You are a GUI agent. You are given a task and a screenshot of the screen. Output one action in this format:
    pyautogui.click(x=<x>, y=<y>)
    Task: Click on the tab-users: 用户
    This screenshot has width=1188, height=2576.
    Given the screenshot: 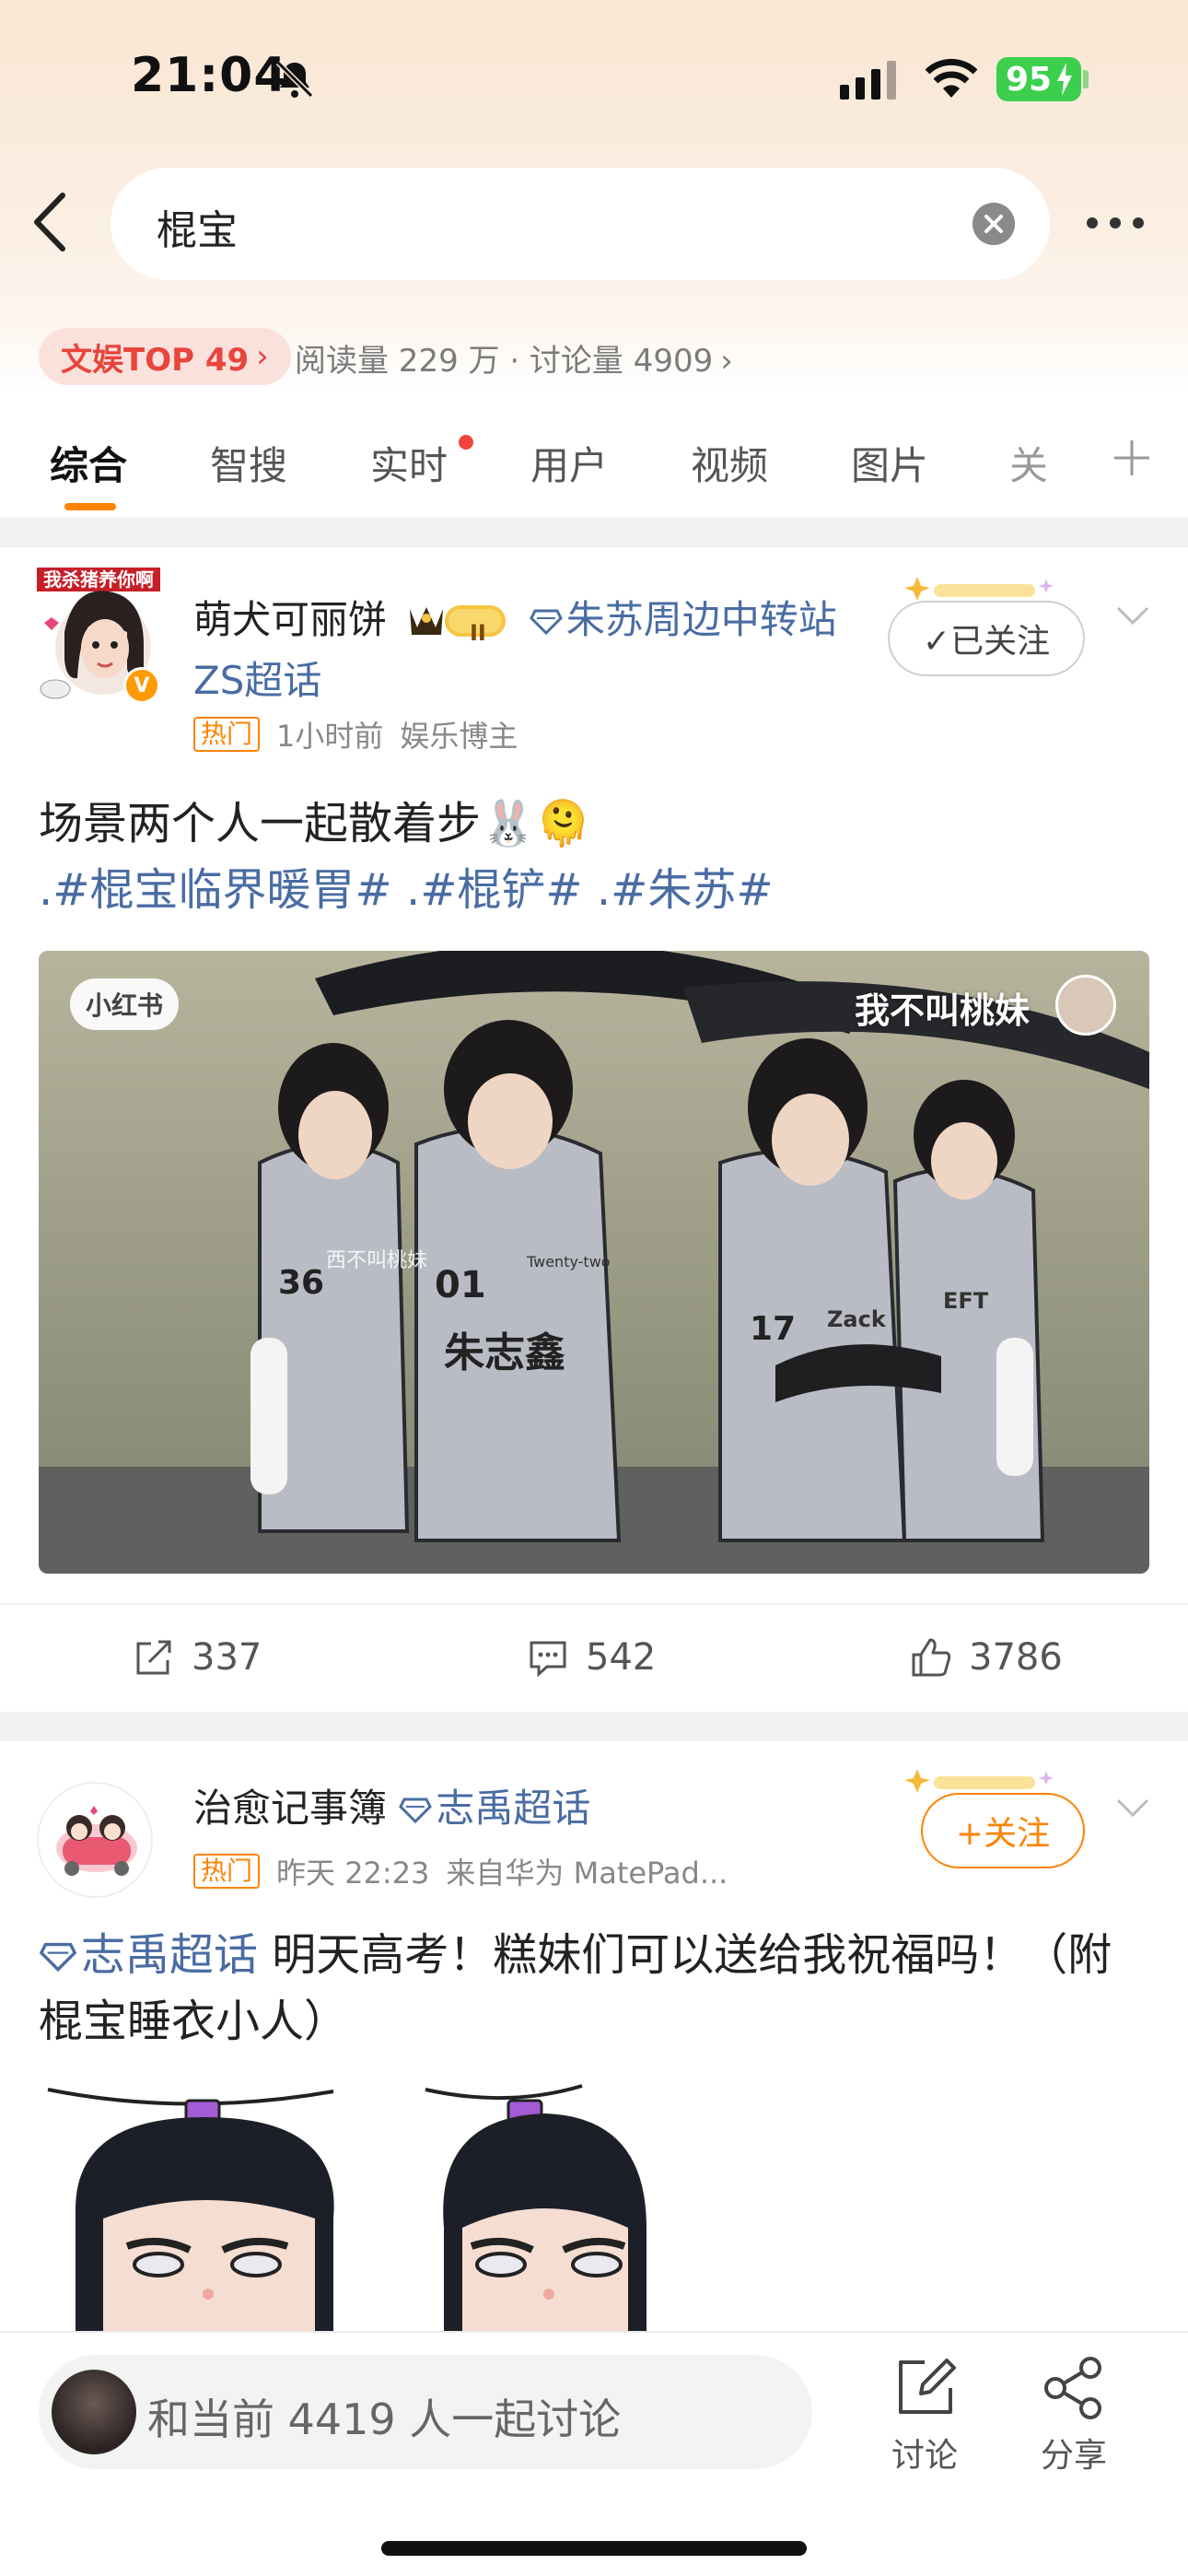 What is the action you would take?
    pyautogui.click(x=569, y=463)
    